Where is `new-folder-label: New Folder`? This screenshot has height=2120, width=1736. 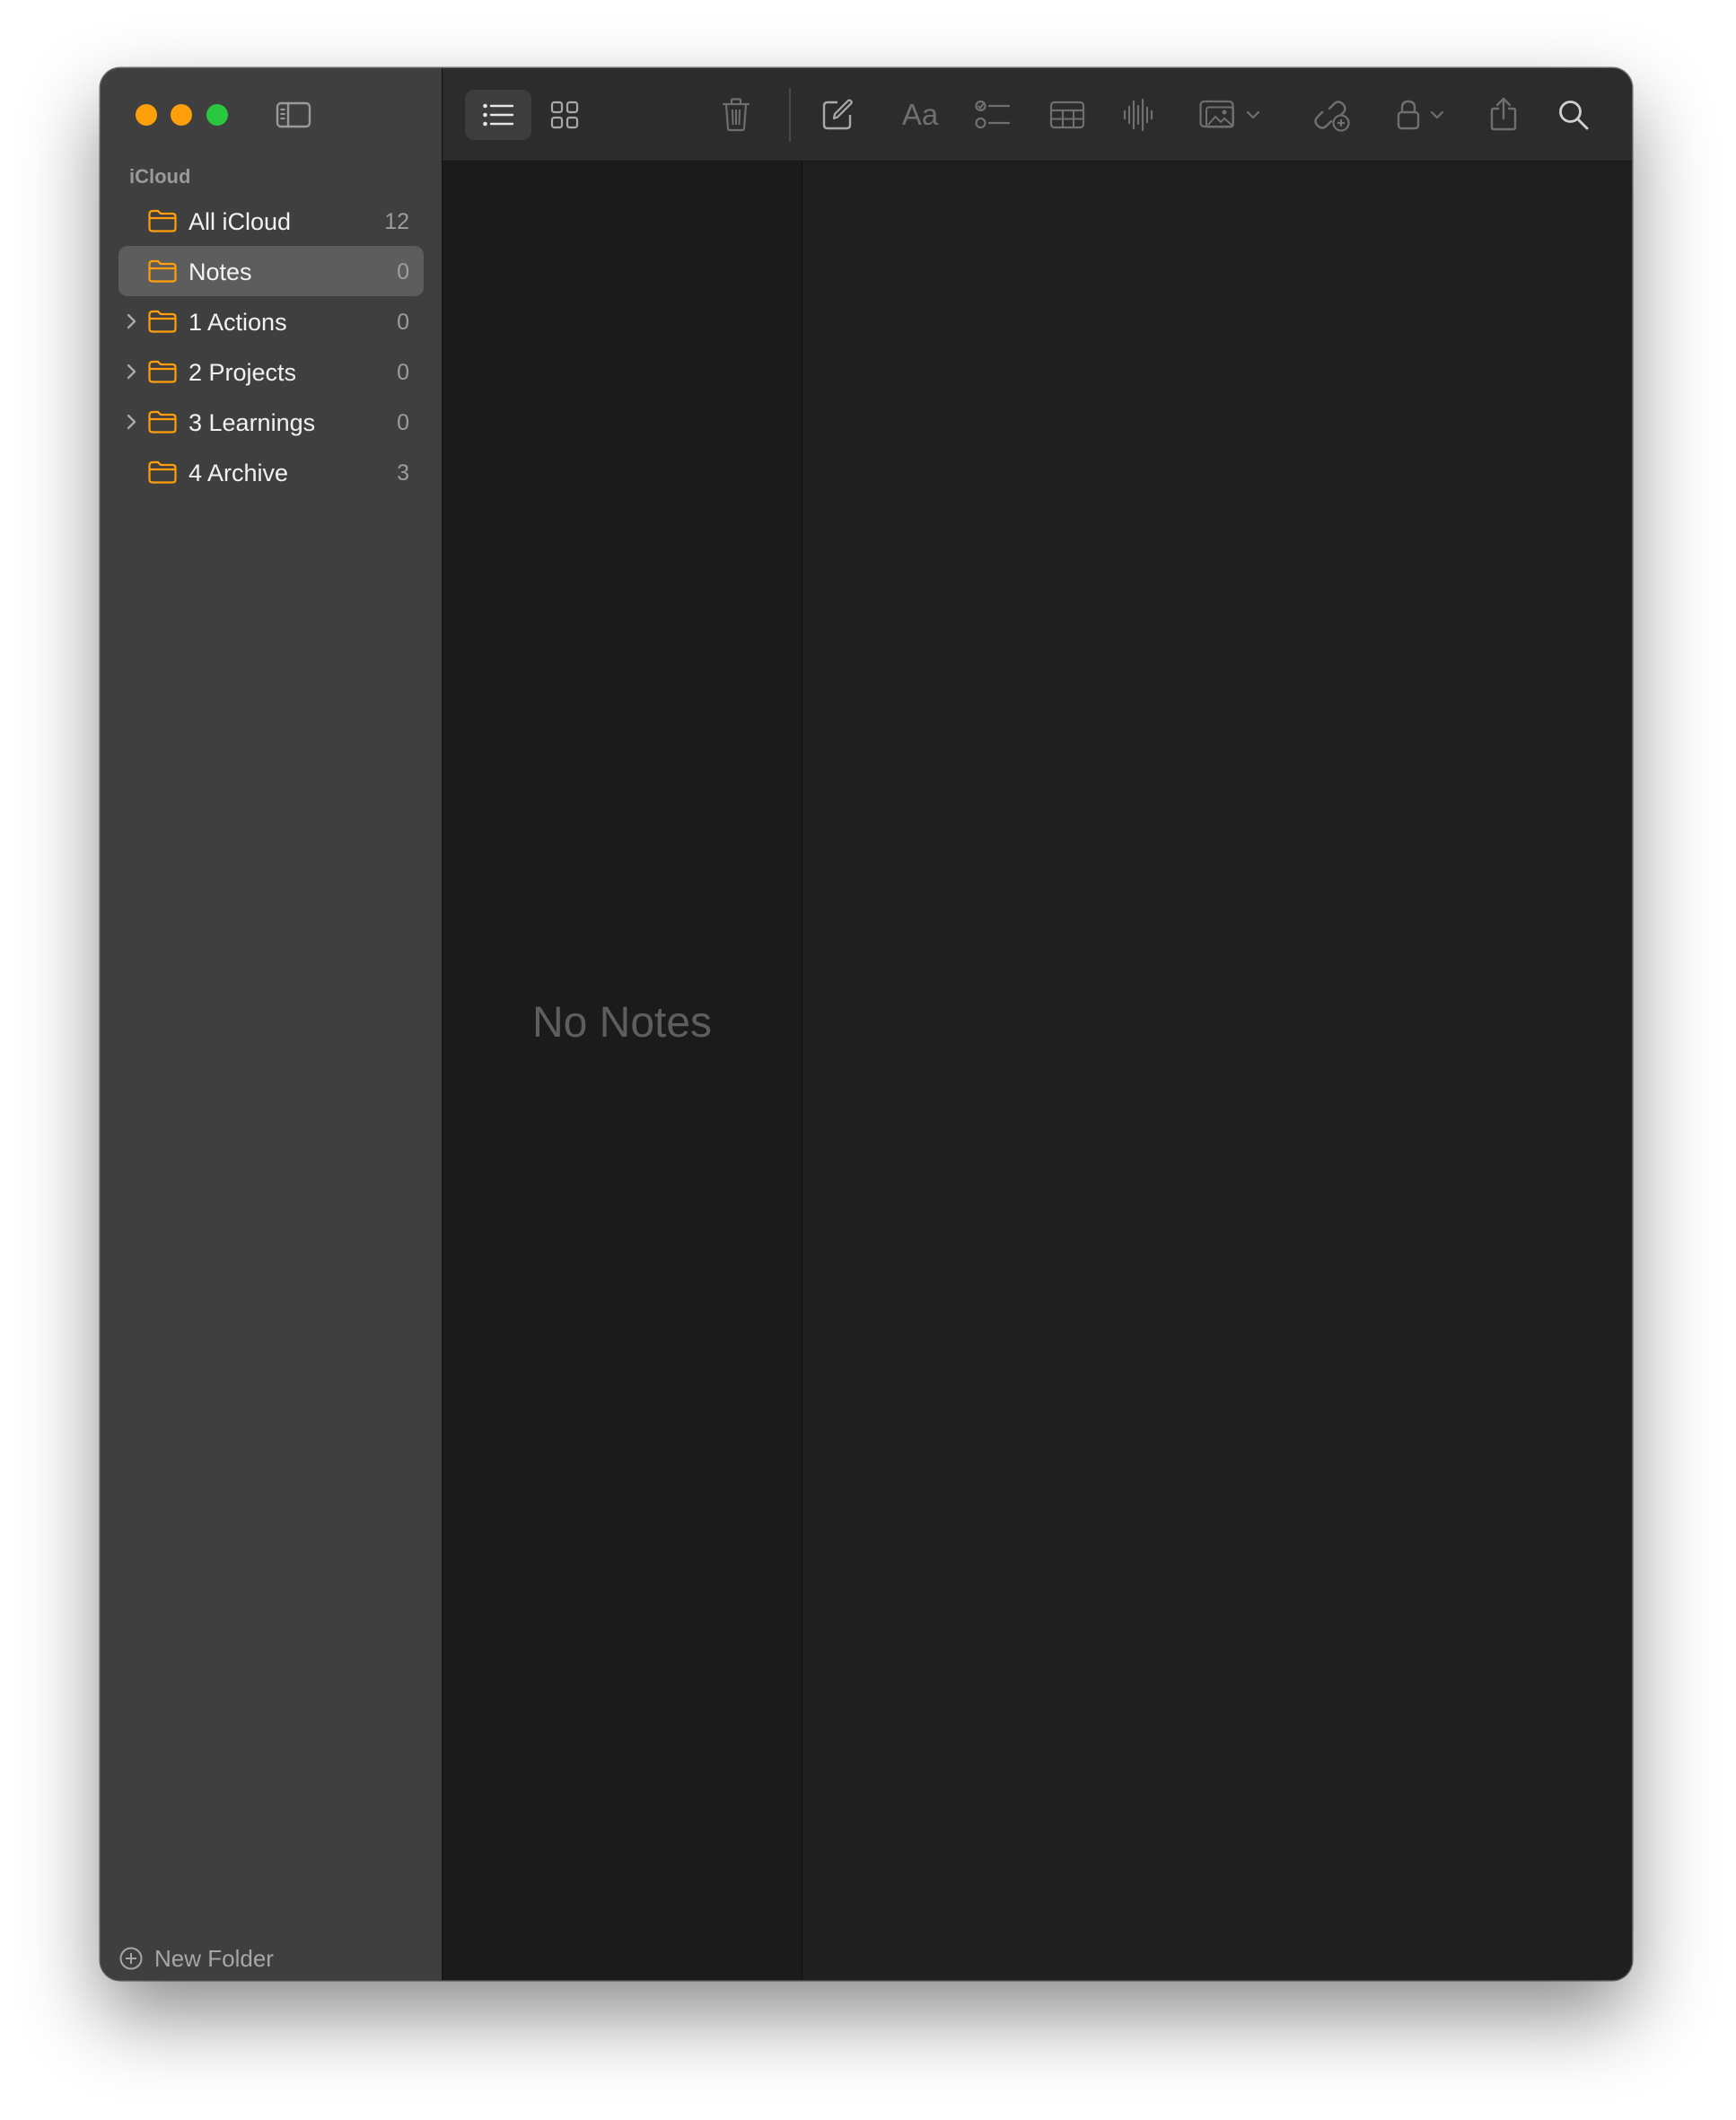 new-folder-label: New Folder is located at coordinates (214, 1958).